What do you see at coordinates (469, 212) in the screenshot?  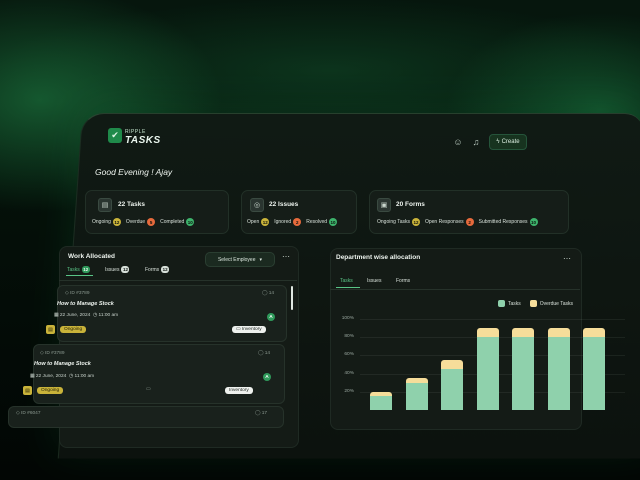 I see `forms-summary-card` at bounding box center [469, 212].